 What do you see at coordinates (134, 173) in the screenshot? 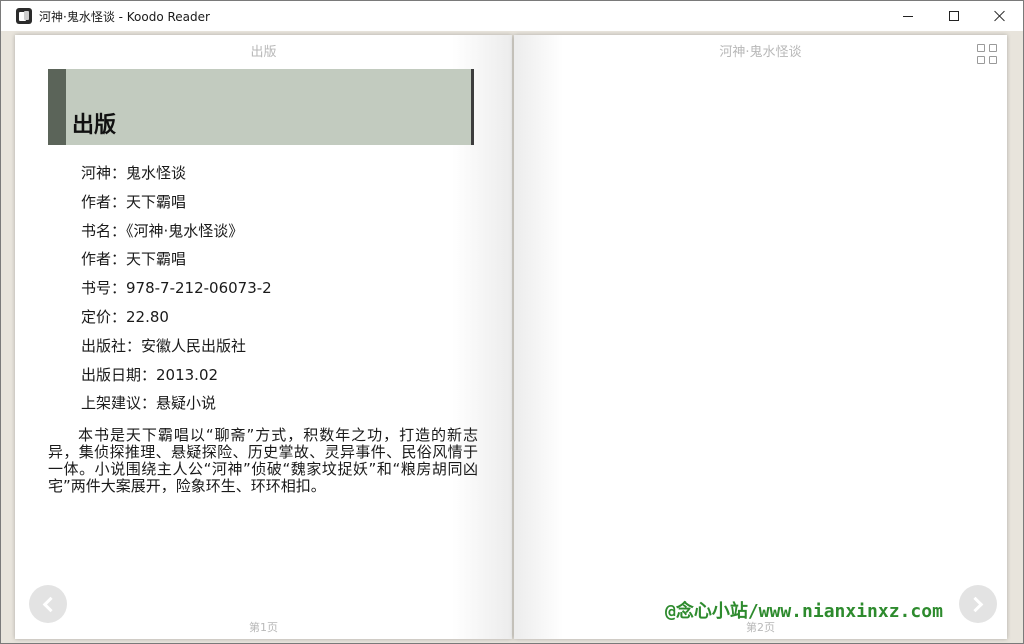
I see `info-line: 河神：鬼水怪谈` at bounding box center [134, 173].